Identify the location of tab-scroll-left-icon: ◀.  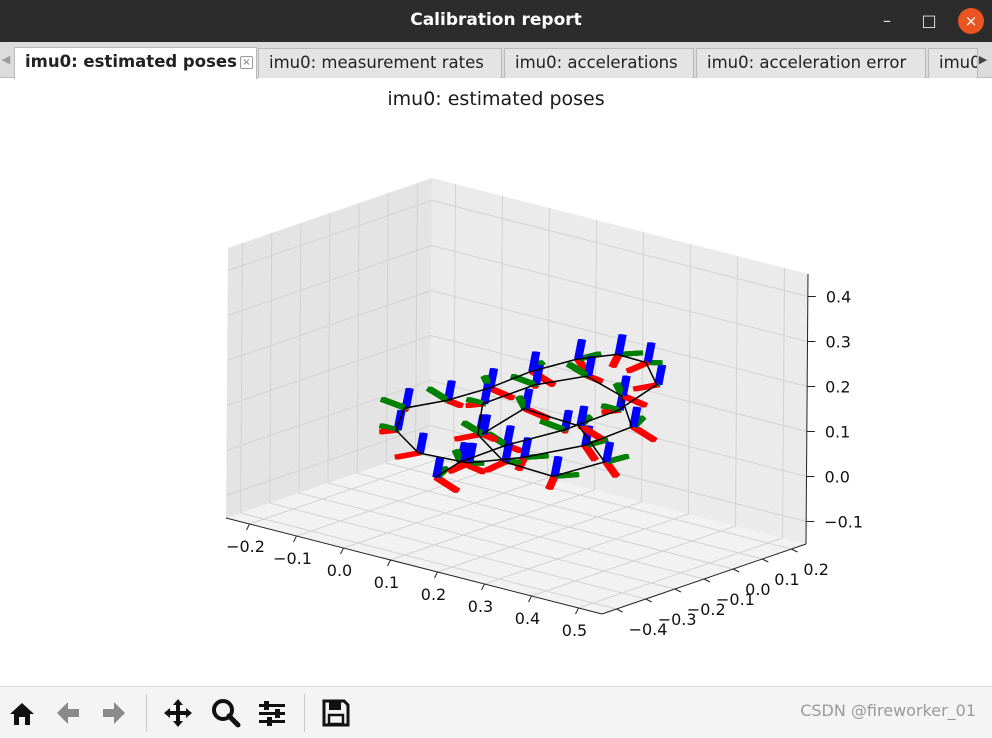
(6, 60).